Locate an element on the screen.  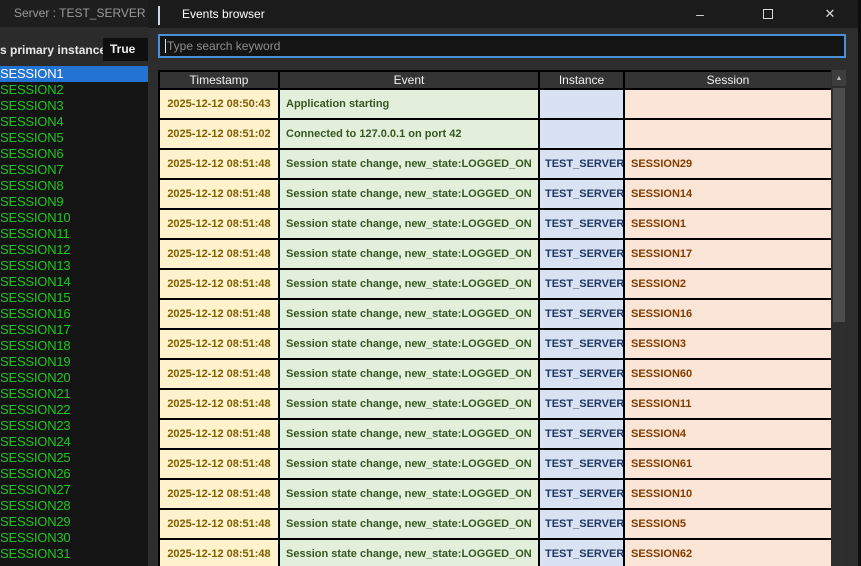
list-item: SESSION10 is located at coordinates (75, 218).